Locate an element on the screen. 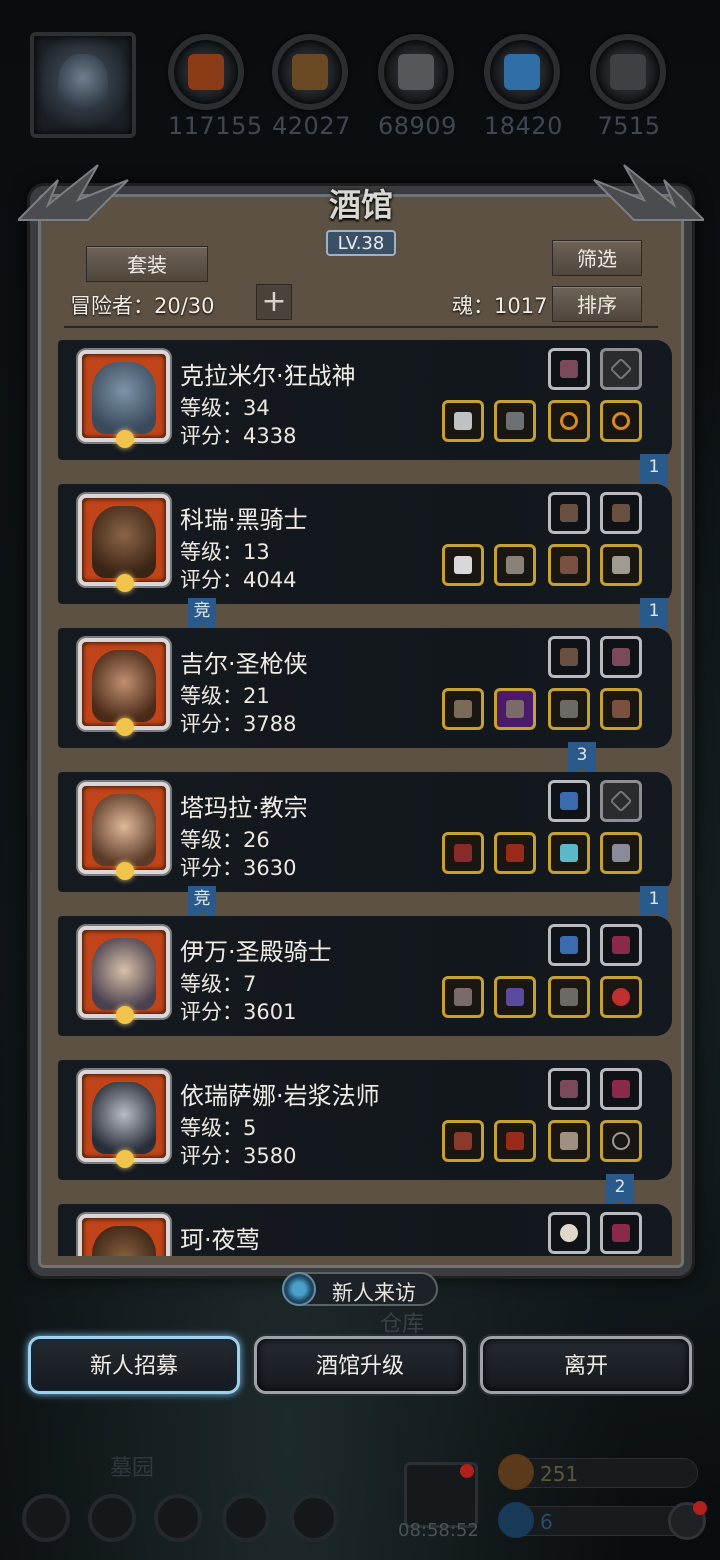  player-avatar is located at coordinates (83, 85).